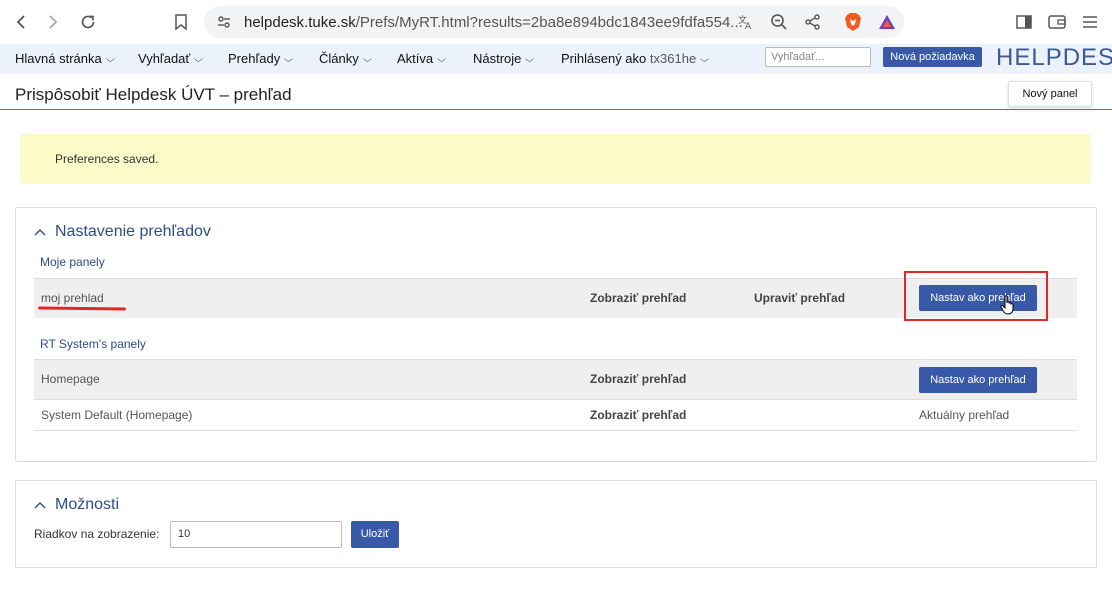 Image resolution: width=1112 pixels, height=600 pixels. Describe the element at coordinates (97, 534) in the screenshot. I see `rows-per-page-label: Riadkov na zobrazenie:` at that location.